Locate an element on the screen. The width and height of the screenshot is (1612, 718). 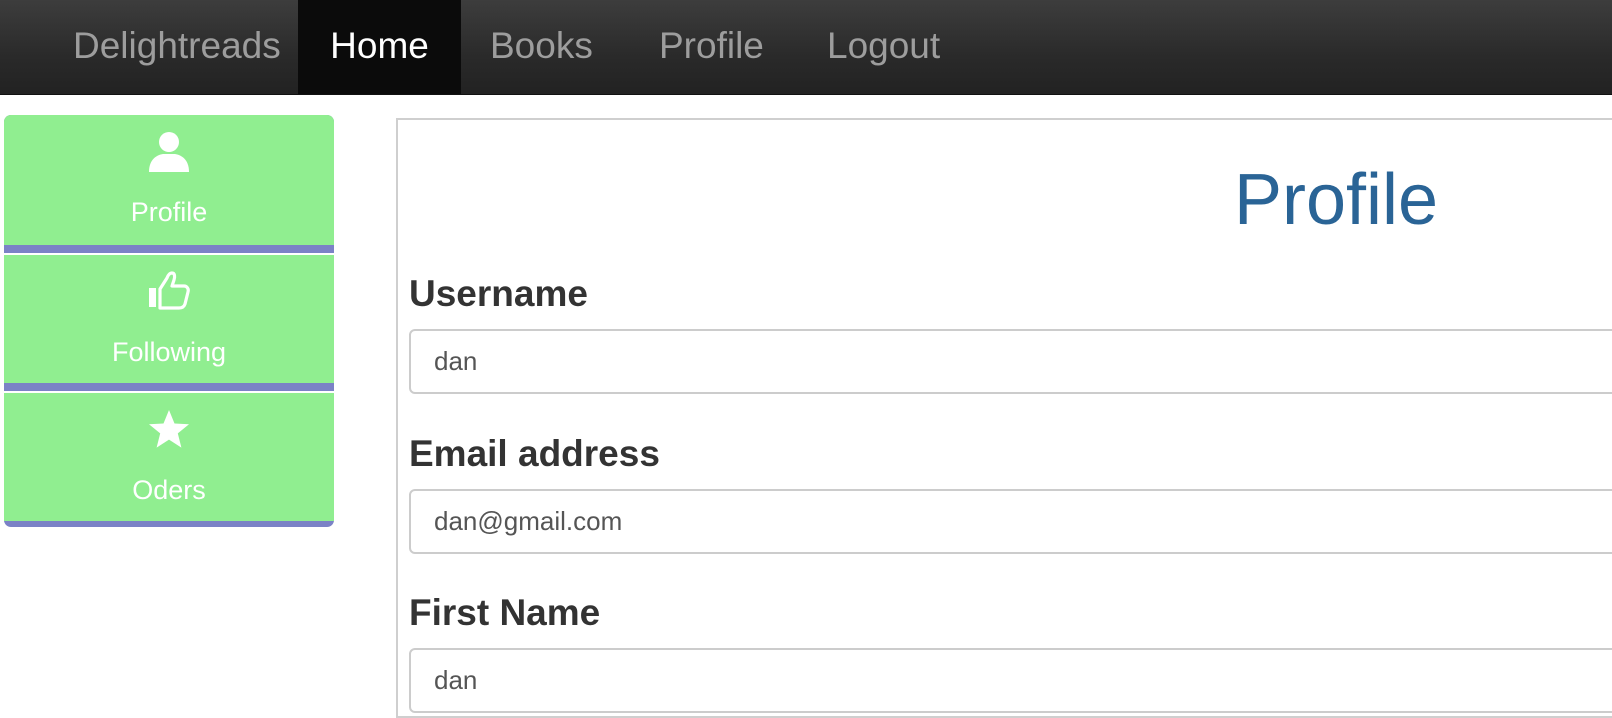
username-field is located at coordinates (1010, 361).